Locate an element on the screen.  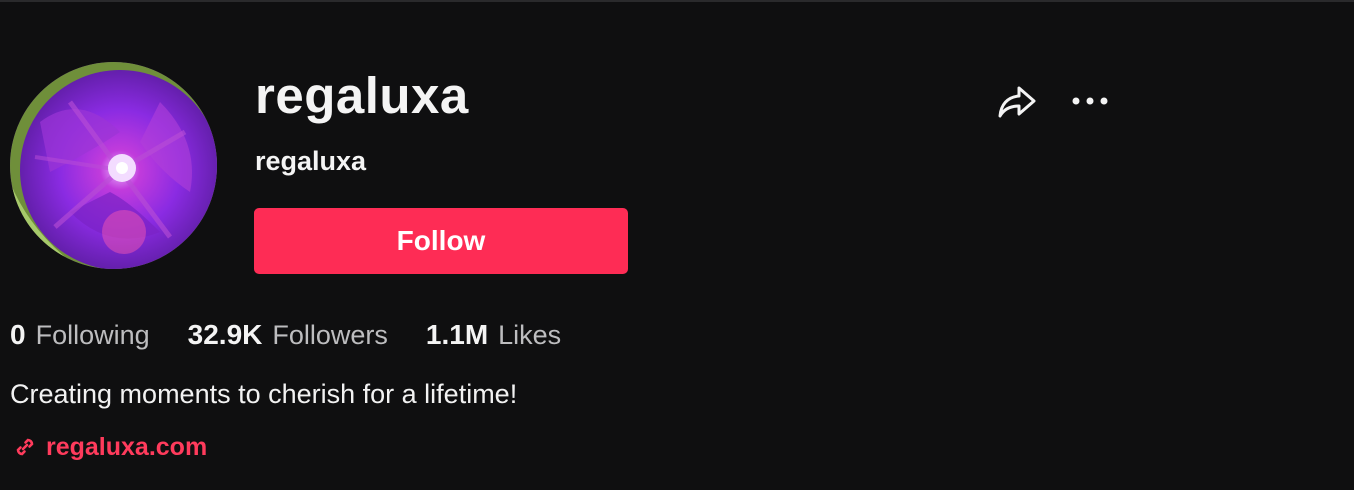
stat-likes: 1.1M Likes is located at coordinates (493, 335).